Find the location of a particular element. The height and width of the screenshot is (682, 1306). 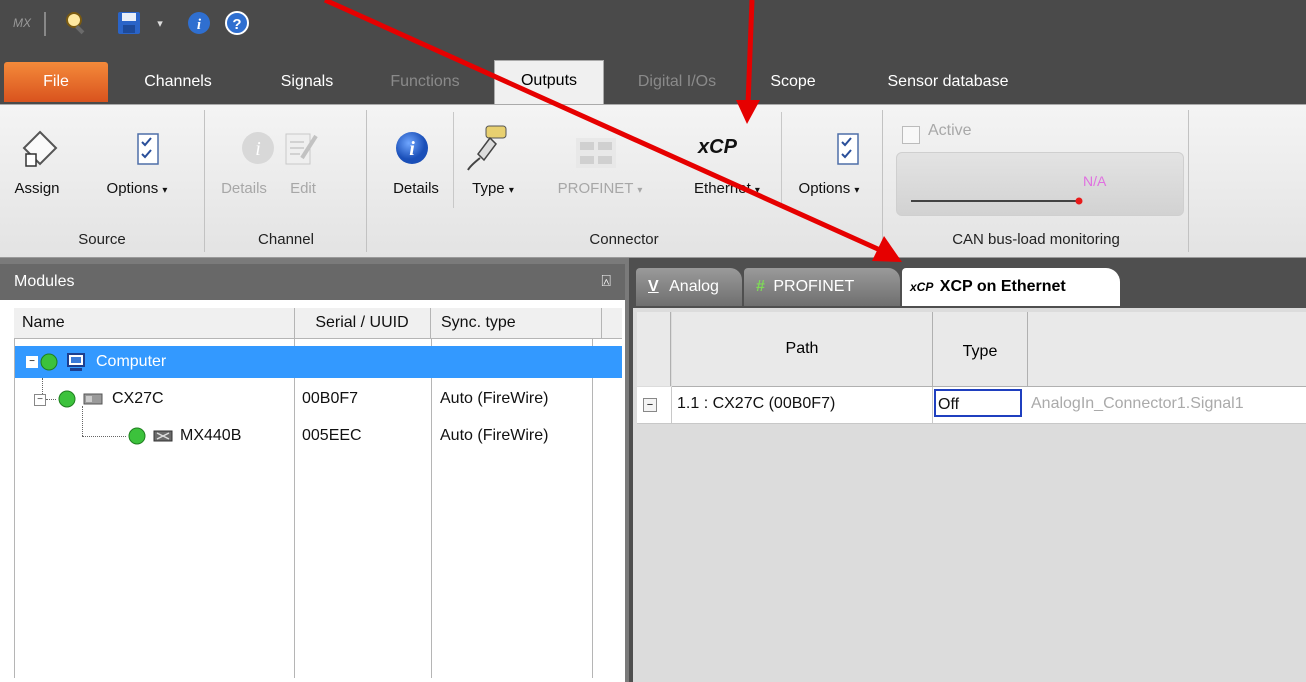

arrow-head-ethernet is located at coordinates (748, 112).